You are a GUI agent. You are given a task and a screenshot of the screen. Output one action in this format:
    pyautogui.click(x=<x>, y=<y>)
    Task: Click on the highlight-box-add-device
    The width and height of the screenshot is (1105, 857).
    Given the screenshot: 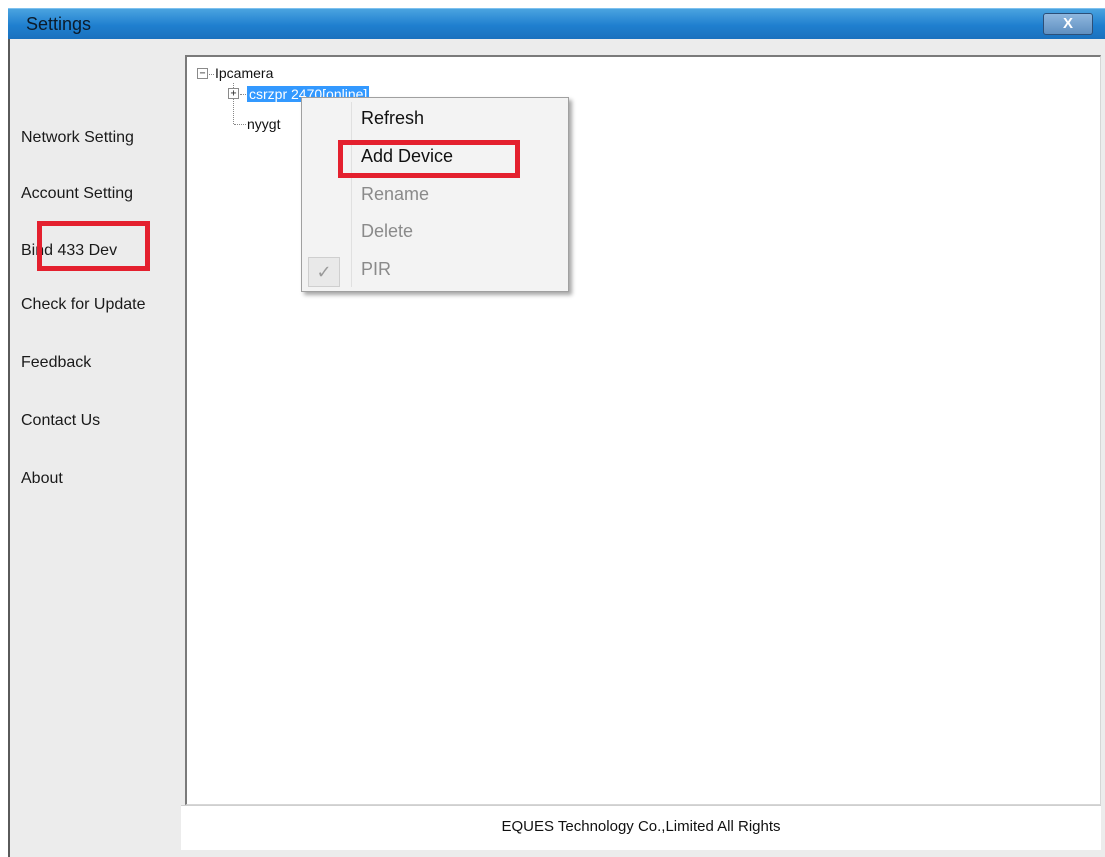 What is the action you would take?
    pyautogui.click(x=429, y=159)
    